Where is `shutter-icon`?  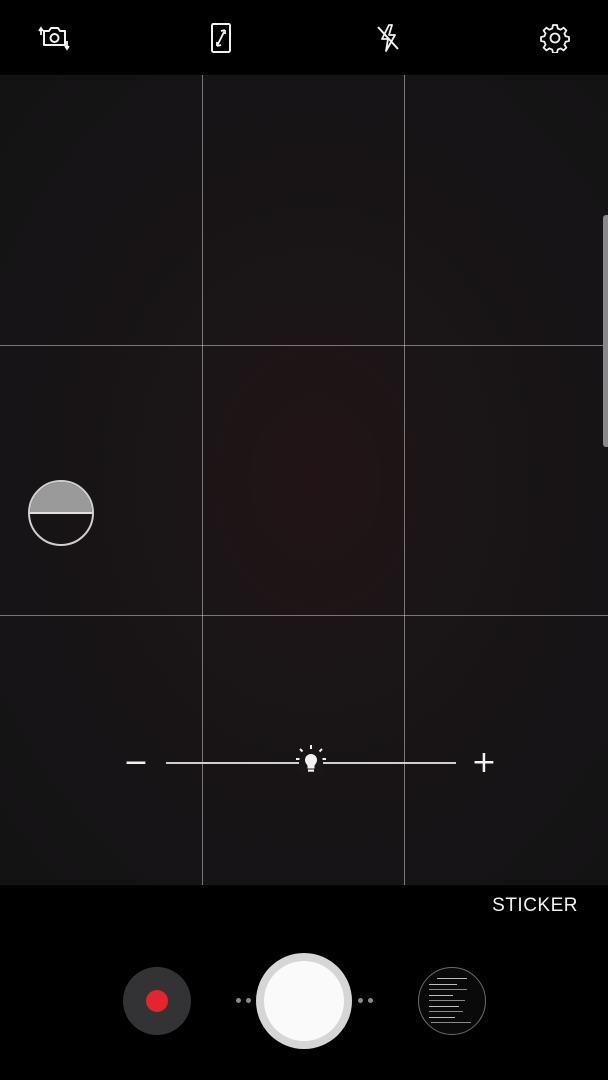
shutter-icon is located at coordinates (304, 1001).